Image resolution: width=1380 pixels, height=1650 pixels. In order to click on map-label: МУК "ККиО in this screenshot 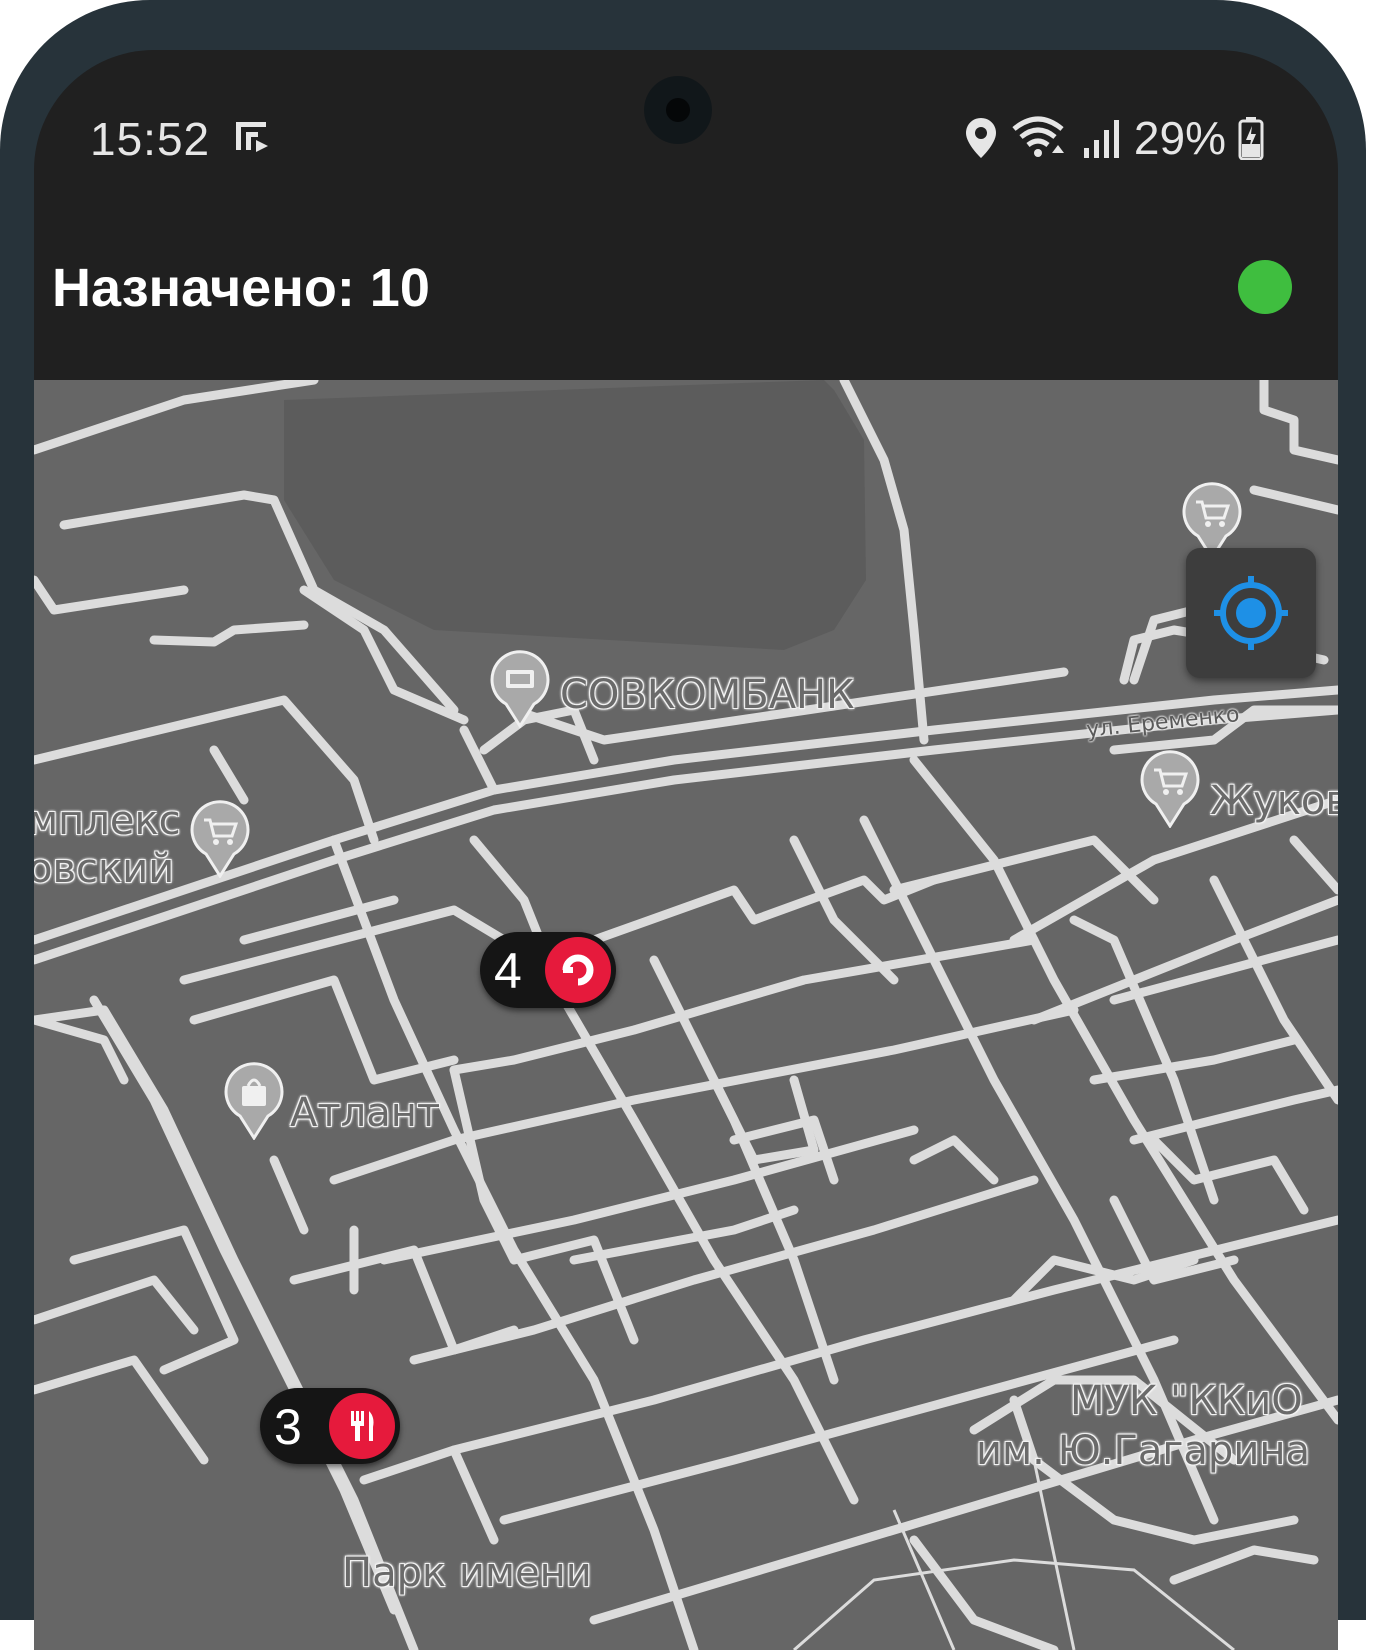, I will do `click(1186, 1401)`.